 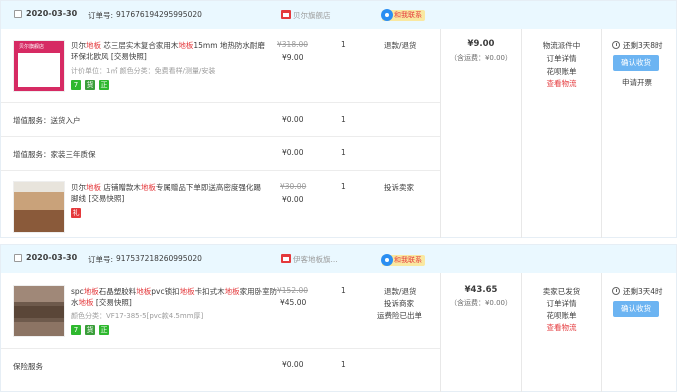 What do you see at coordinates (293, 199) in the screenshot?
I see `unit-price: ¥0.00` at bounding box center [293, 199].